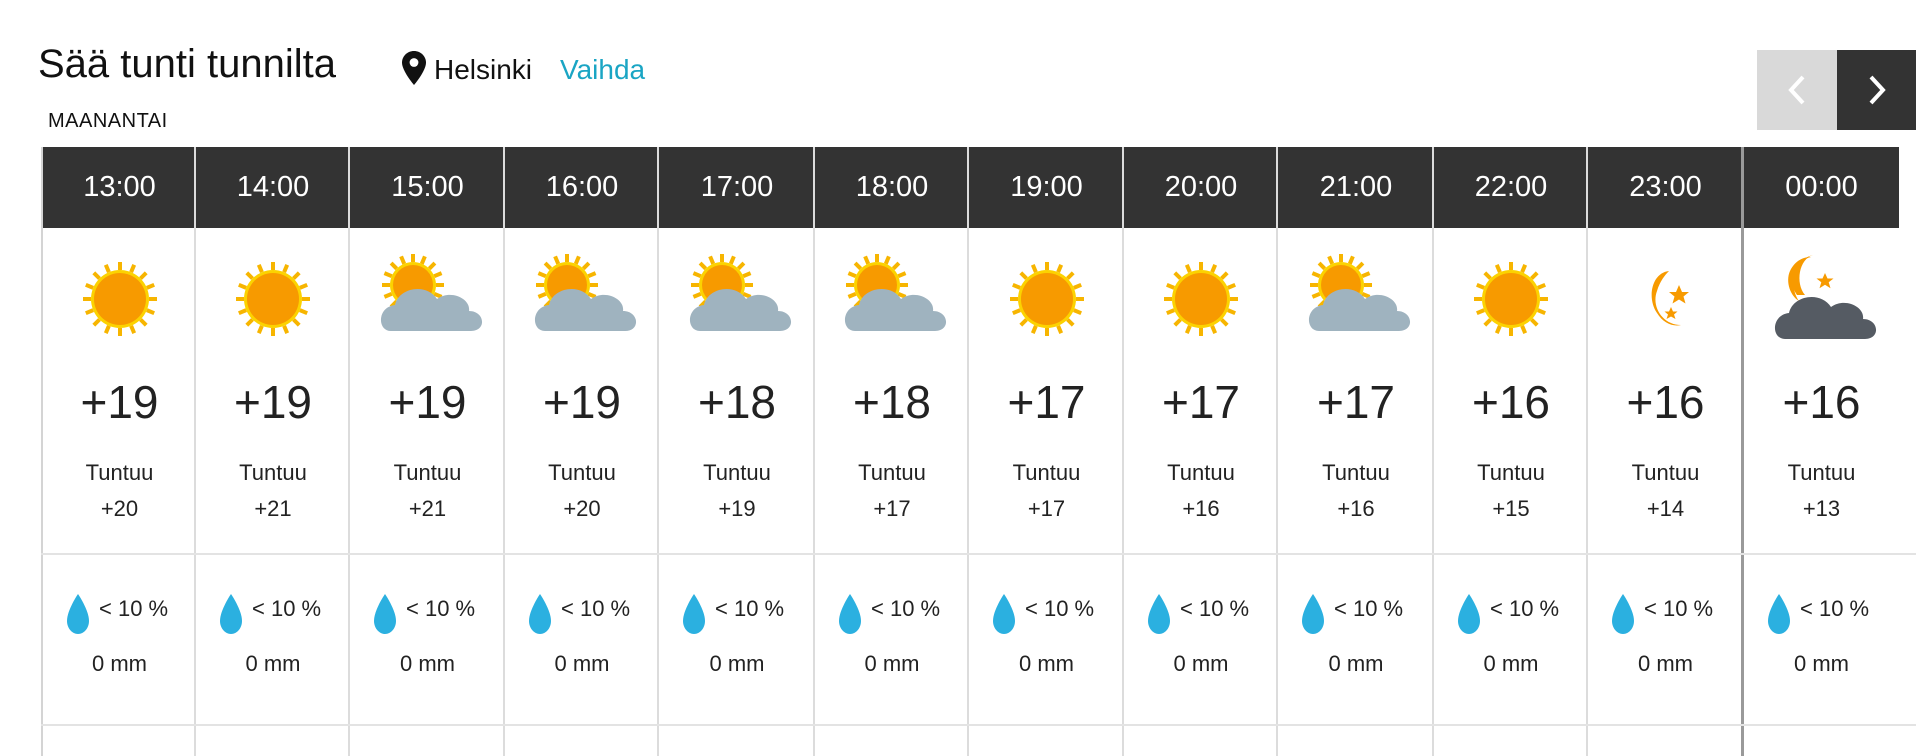  Describe the element at coordinates (1045, 451) in the screenshot. I see `forecast-column: 19:00 +17 Tuntuu +17 < 10 % 0 mm` at that location.